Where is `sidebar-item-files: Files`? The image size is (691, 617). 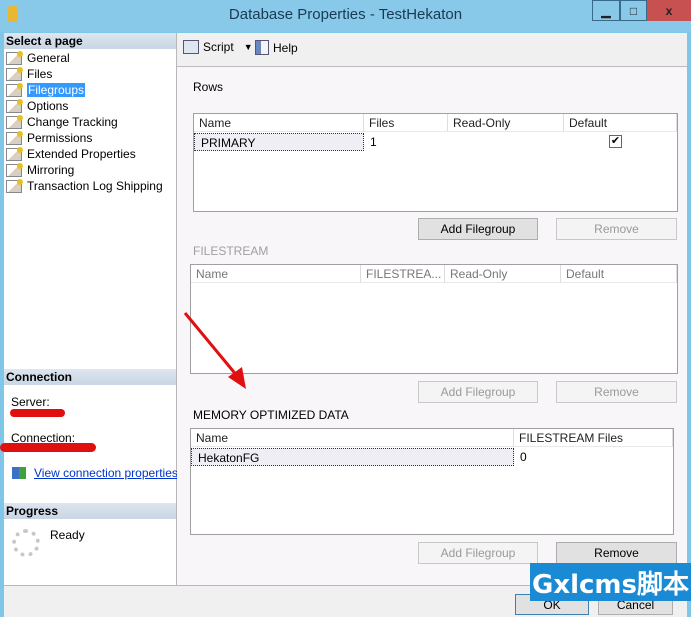 sidebar-item-files: Files is located at coordinates (29, 74).